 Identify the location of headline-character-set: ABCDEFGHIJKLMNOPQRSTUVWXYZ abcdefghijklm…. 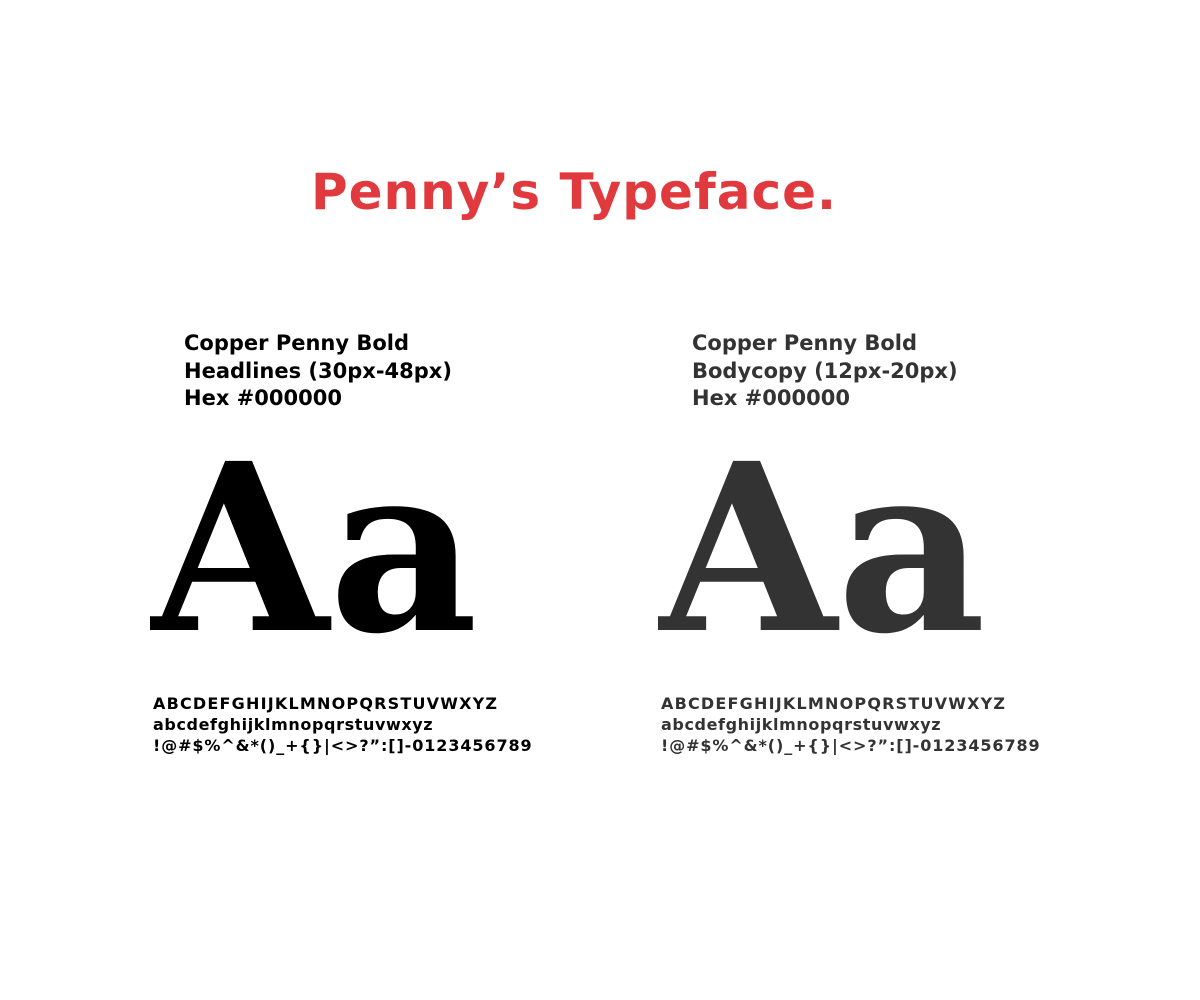
(373, 724).